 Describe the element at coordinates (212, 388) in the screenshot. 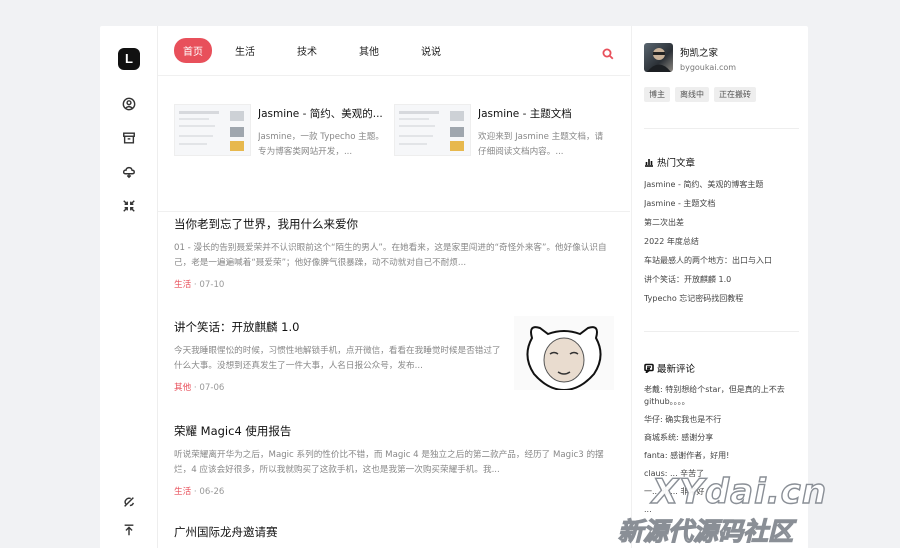

I see `post-date: 07-06` at that location.